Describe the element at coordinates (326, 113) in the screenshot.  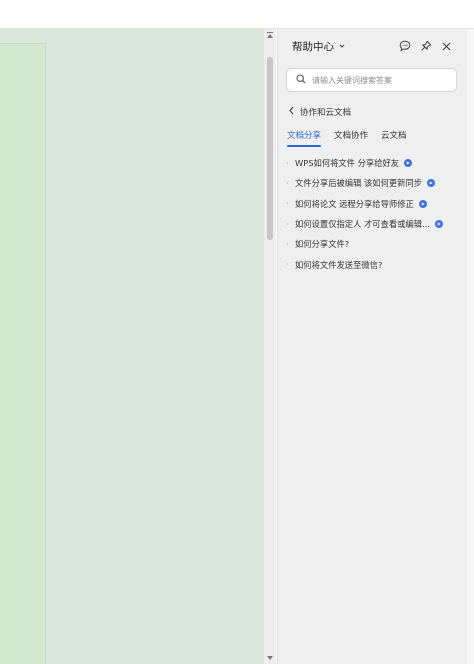
I see `breadcrumb-label: 协作和云文档` at that location.